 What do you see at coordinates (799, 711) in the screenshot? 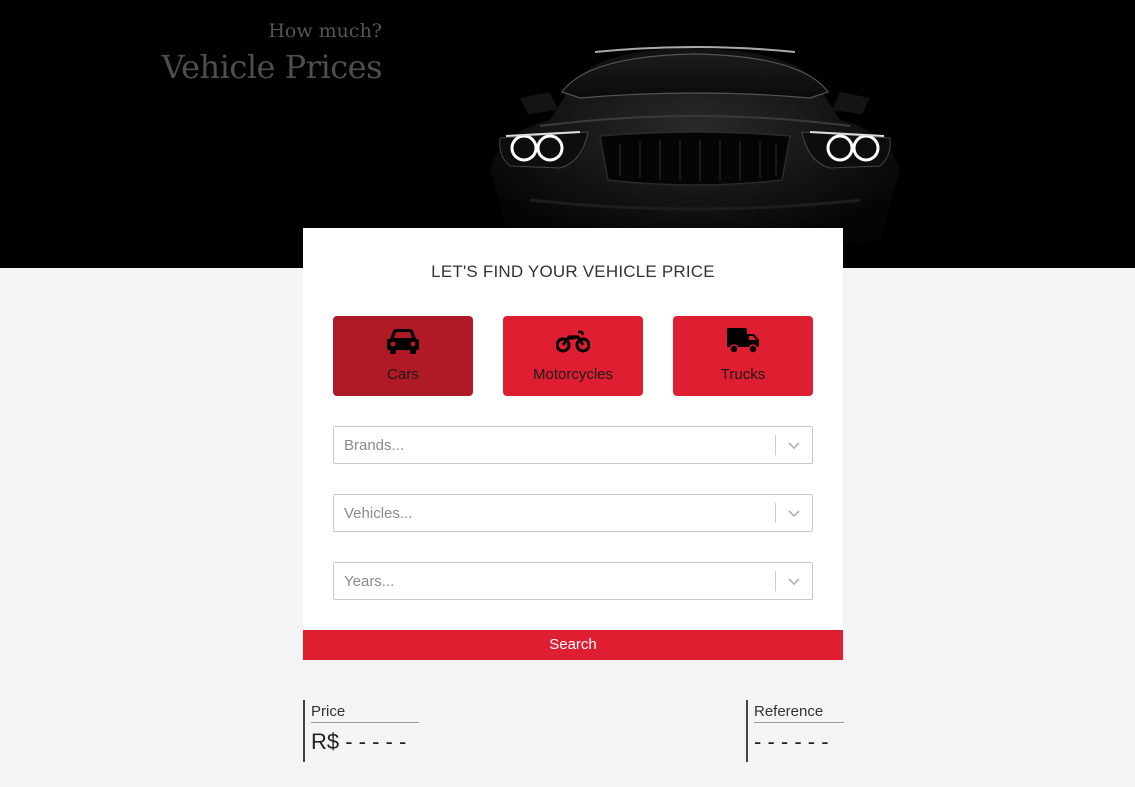
I see `reference-label: Reference` at bounding box center [799, 711].